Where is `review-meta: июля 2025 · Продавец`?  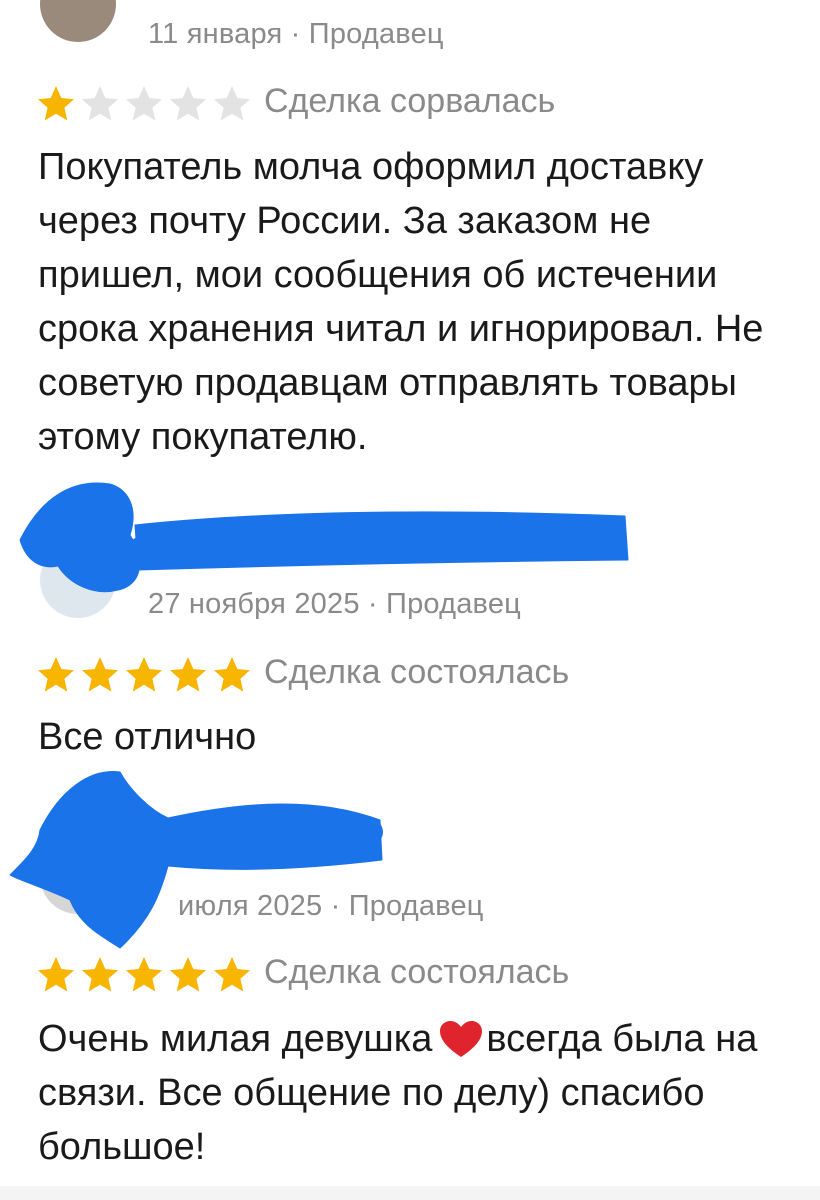 review-meta: июля 2025 · Продавец is located at coordinates (331, 906).